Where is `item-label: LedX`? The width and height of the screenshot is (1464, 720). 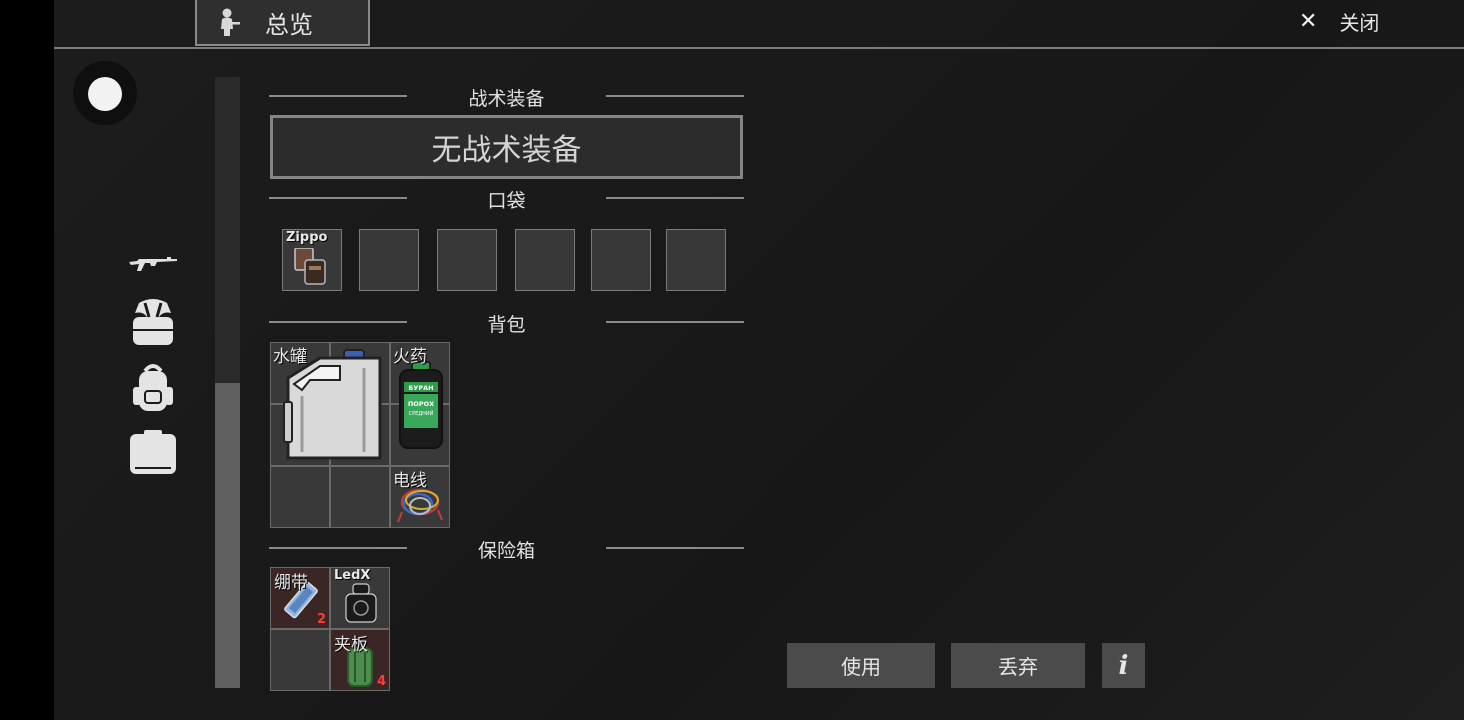 item-label: LedX is located at coordinates (352, 575).